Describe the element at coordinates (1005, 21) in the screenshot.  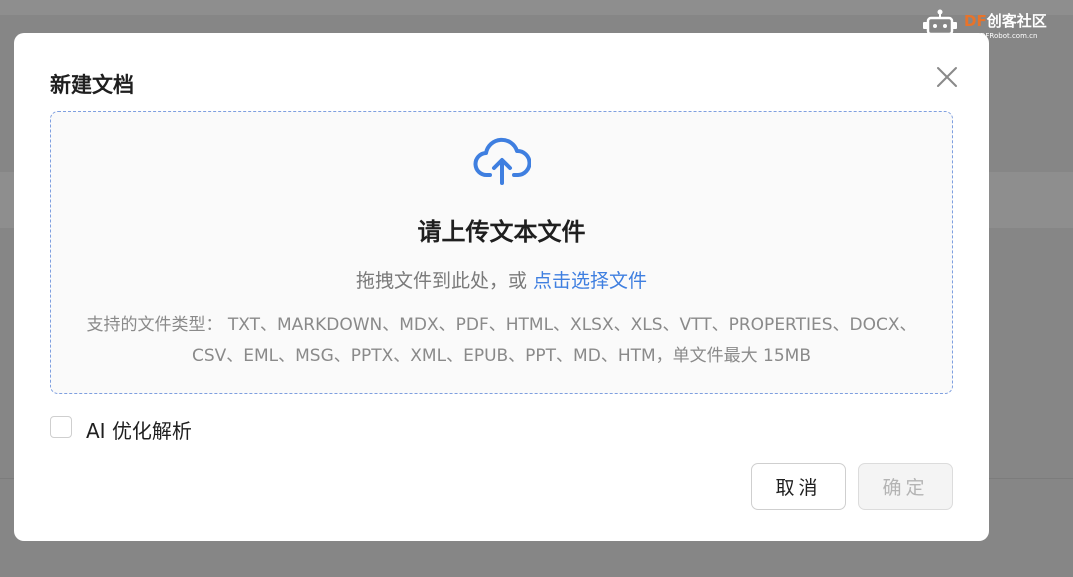
I see `watermark-brand: DF创客社区` at that location.